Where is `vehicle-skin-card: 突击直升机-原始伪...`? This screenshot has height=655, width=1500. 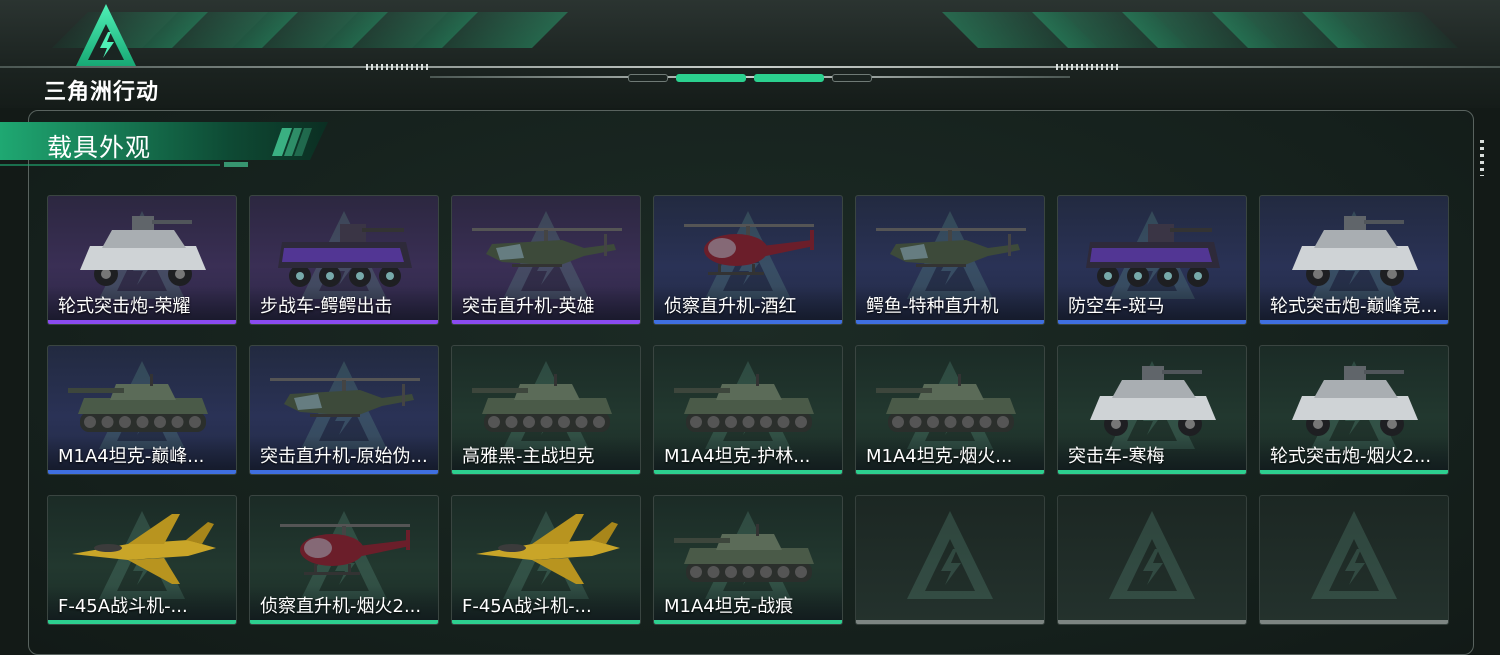
vehicle-skin-card: 突击直升机-原始伪... is located at coordinates (344, 410).